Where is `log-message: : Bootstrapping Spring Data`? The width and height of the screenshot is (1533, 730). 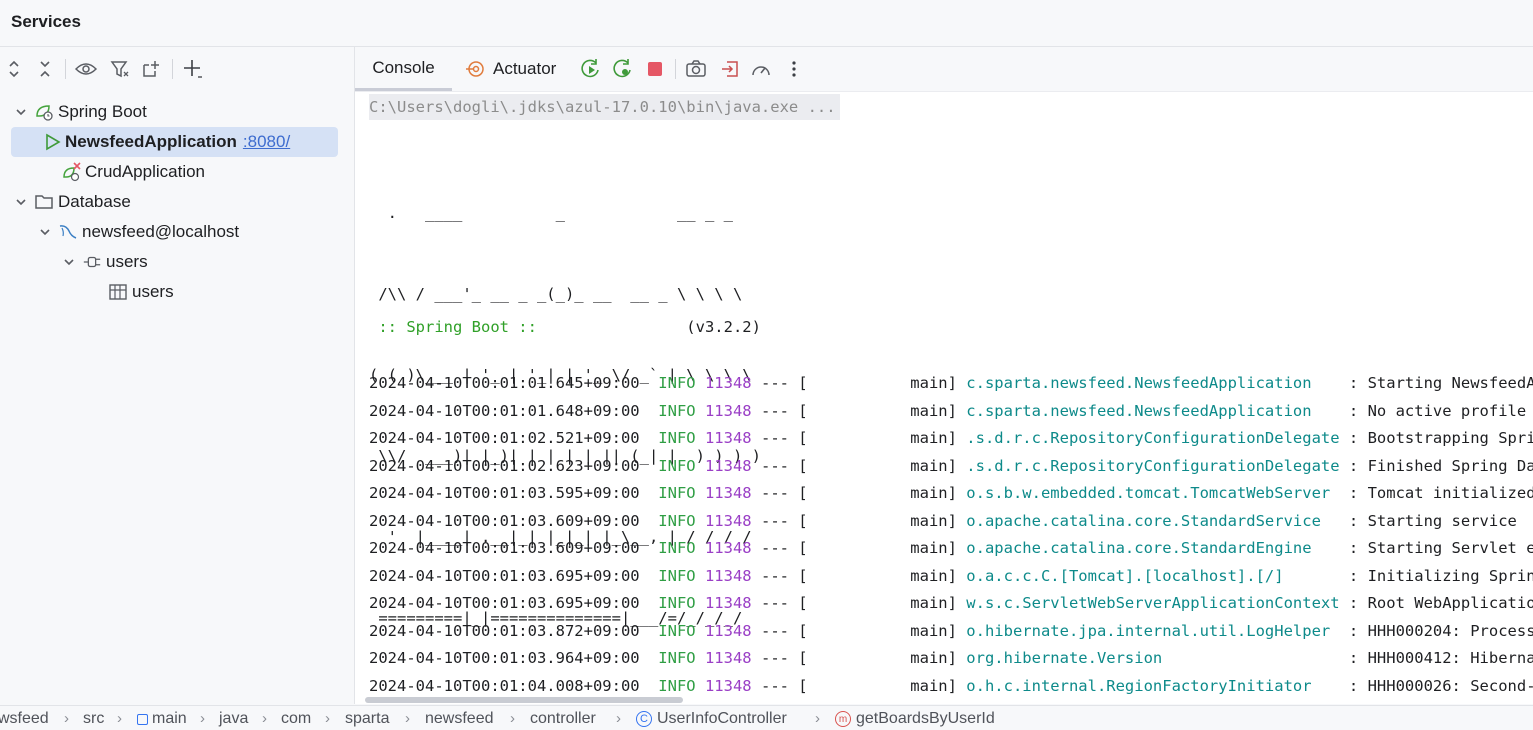
log-message: : Bootstrapping Spring Data is located at coordinates (1440, 438).